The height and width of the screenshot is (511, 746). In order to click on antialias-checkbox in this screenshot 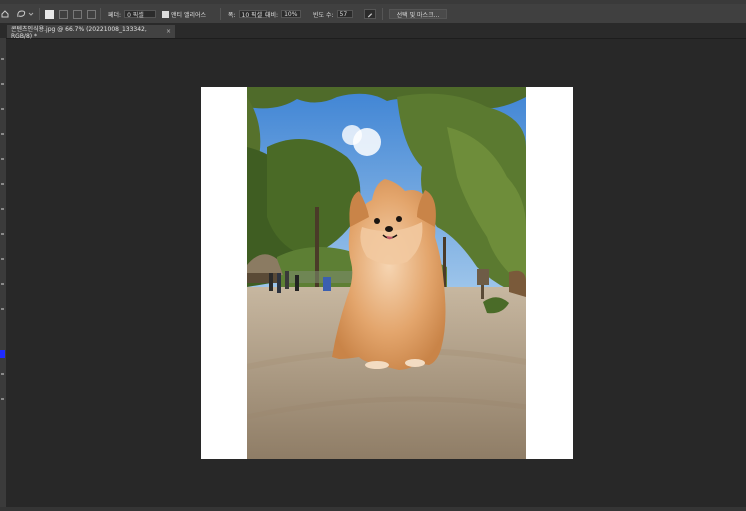, I will do `click(165, 14)`.